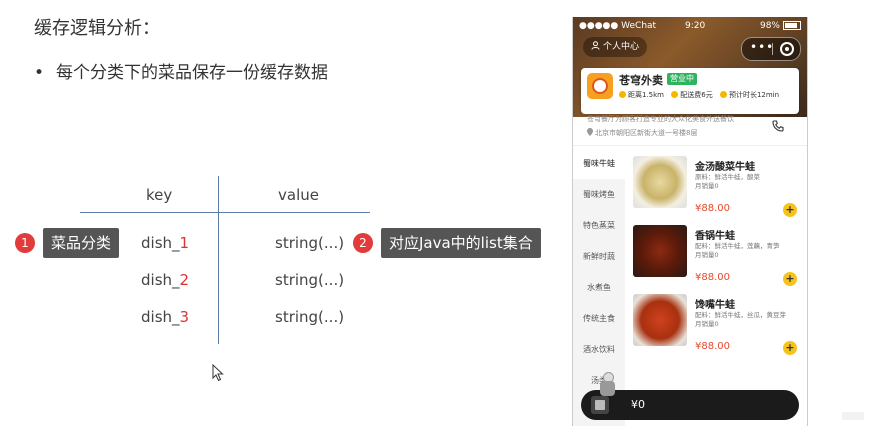 The image size is (885, 426). Describe the element at coordinates (754, 95) in the screenshot. I see `eta-text: 预计时长12min` at that location.